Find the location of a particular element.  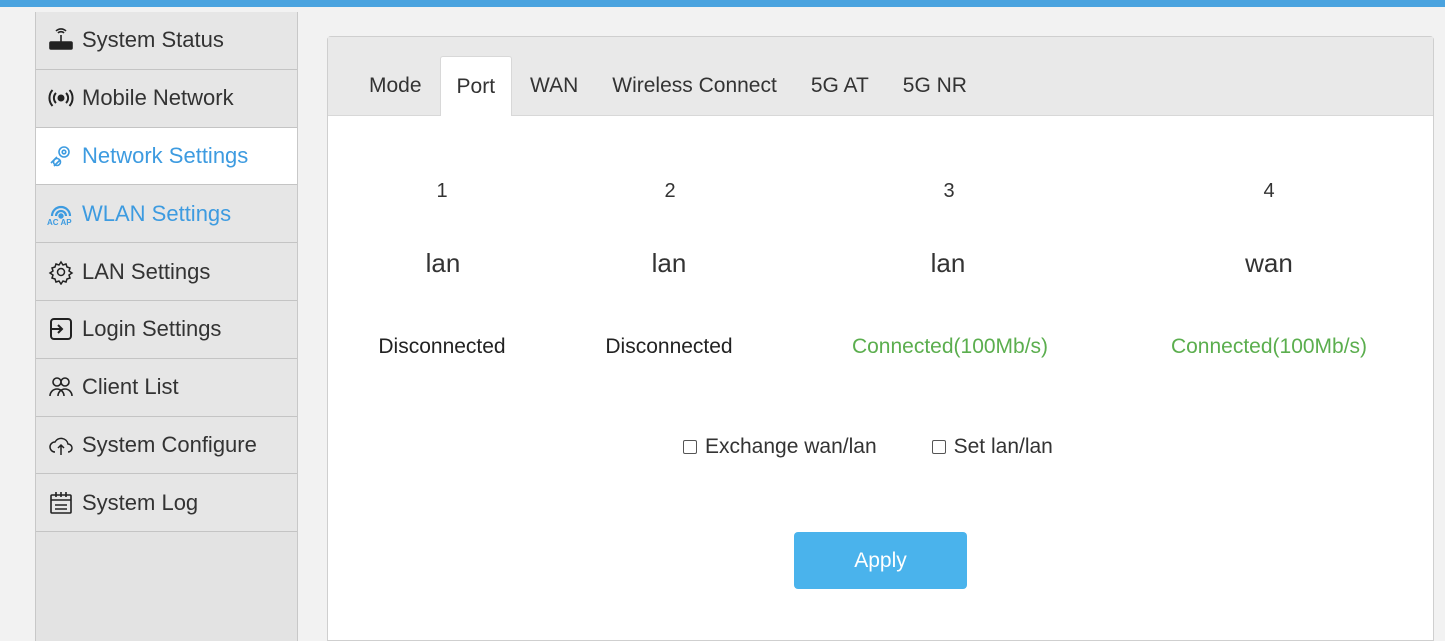

sidebar-item-system-status: System Status is located at coordinates (166, 41).